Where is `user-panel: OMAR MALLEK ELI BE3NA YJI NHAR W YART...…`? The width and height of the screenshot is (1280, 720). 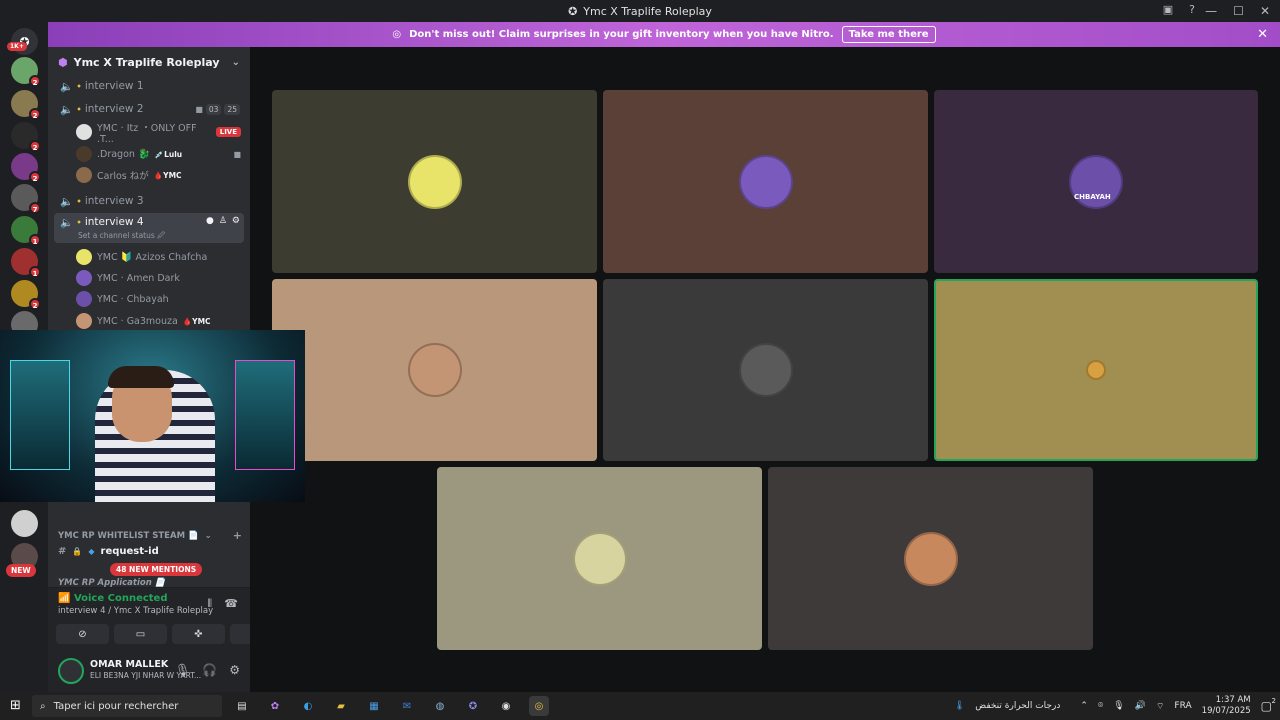 user-panel: OMAR MALLEK ELI BE3NA YJI NHAR W YART...… is located at coordinates (149, 671).